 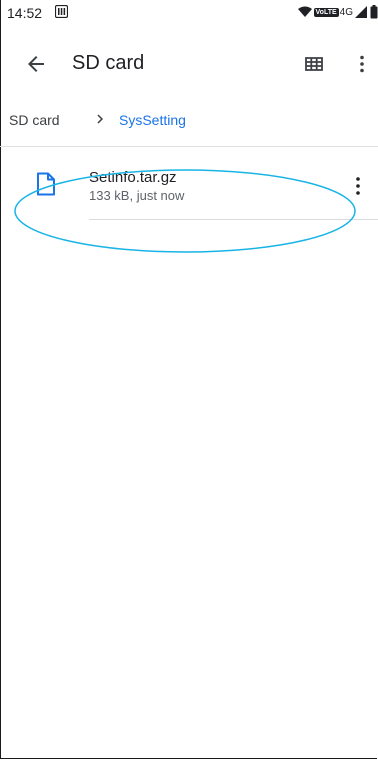 I want to click on wifi-icon, so click(x=304, y=11).